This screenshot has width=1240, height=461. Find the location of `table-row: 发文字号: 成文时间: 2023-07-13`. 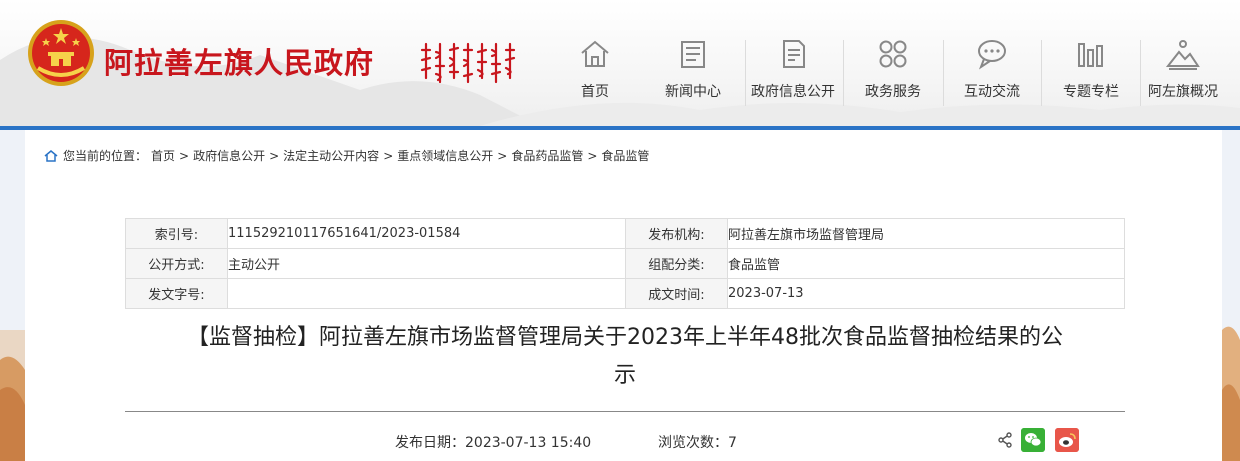

table-row: 发文字号: 成文时间: 2023-07-13 is located at coordinates (625, 293).